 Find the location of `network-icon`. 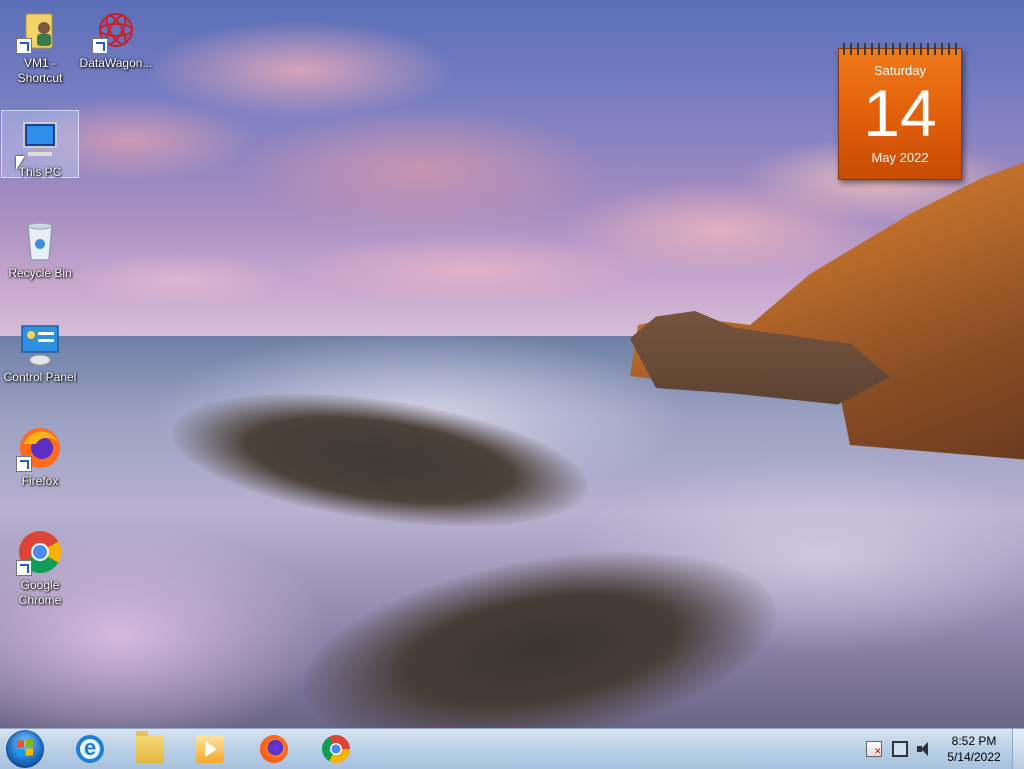

network-icon is located at coordinates (900, 749).